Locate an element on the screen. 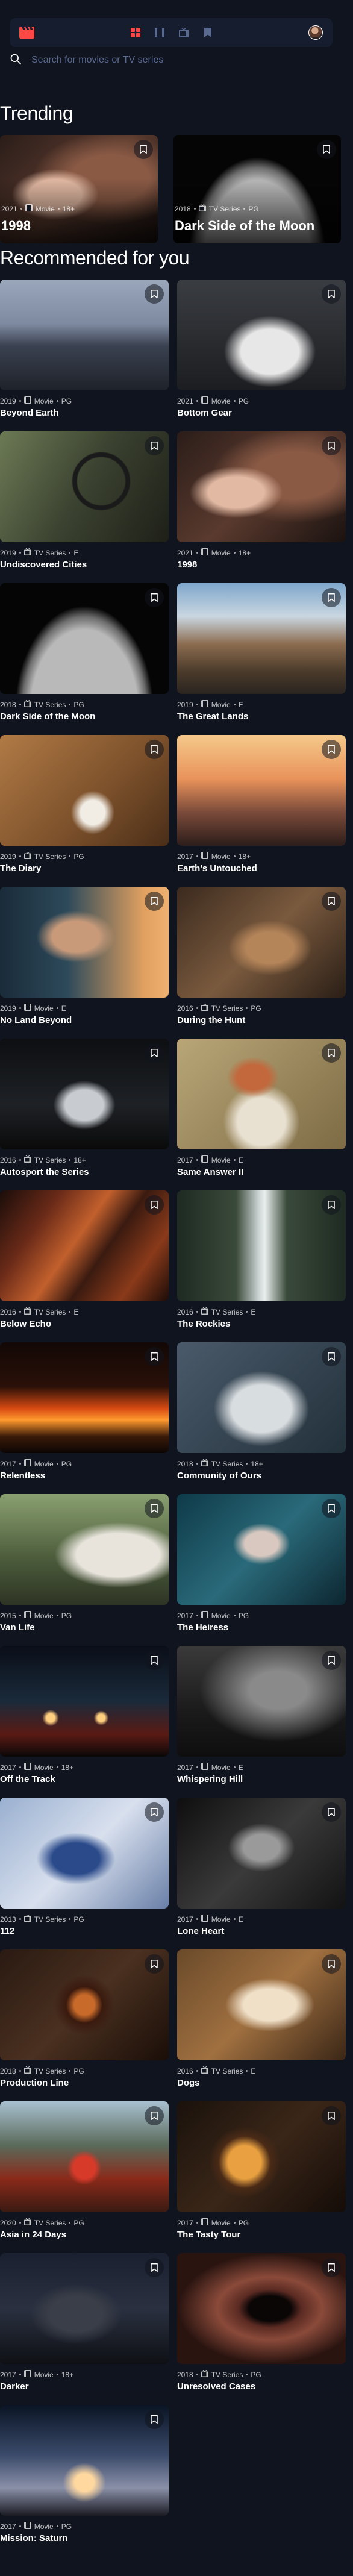  media-card: 2016 TV Series PG During the Hunt is located at coordinates (261, 960).